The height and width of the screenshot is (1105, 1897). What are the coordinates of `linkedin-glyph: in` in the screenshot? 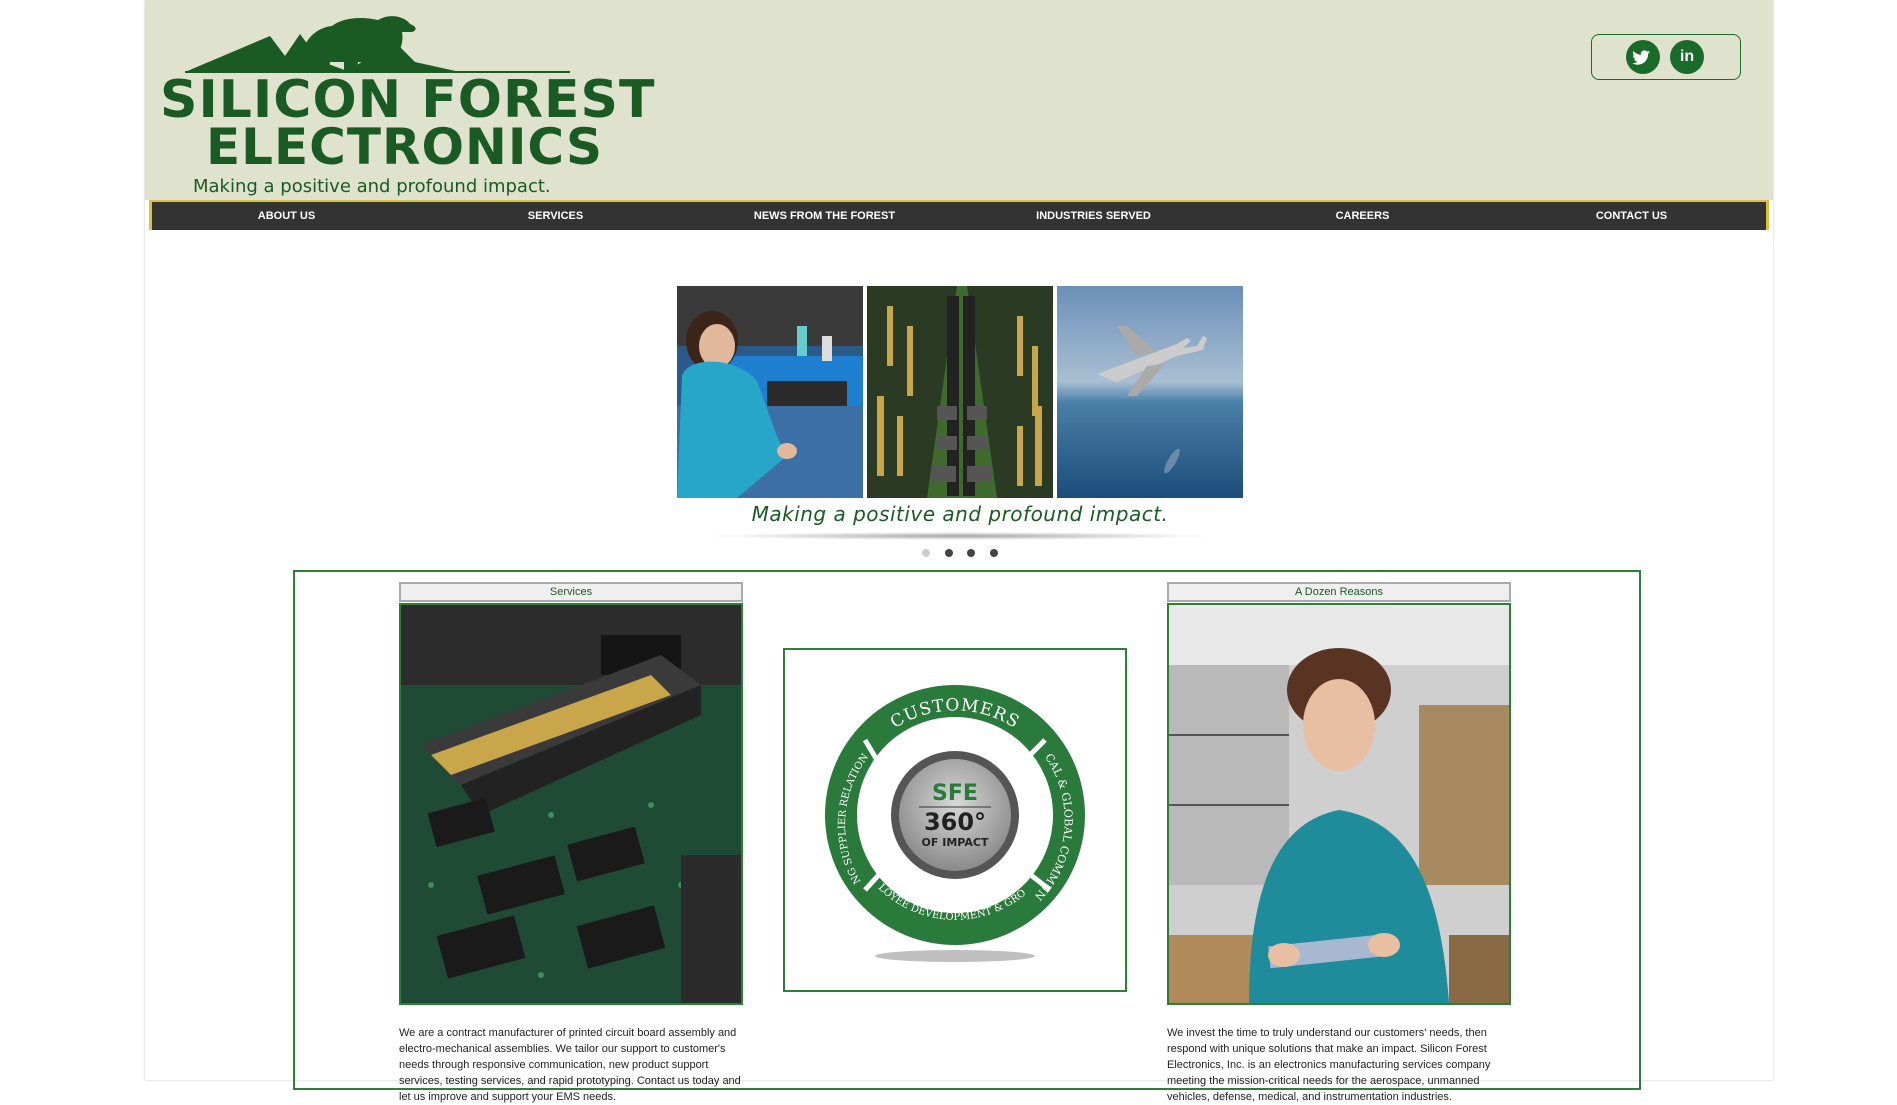 It's located at (1687, 56).